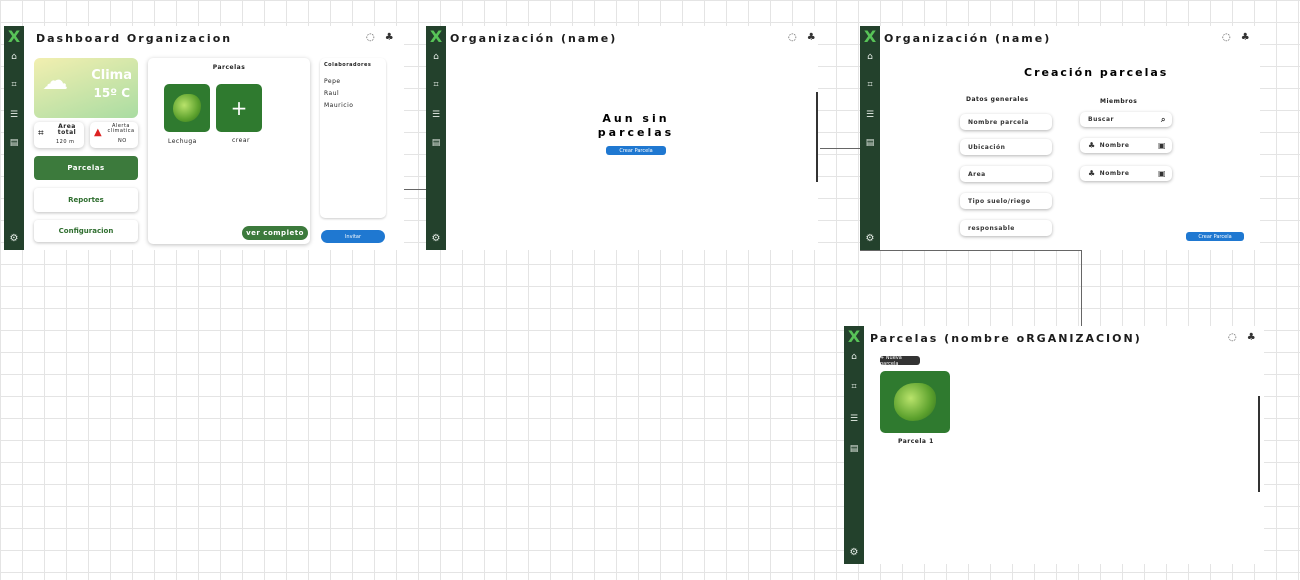 The image size is (1300, 580). Describe the element at coordinates (114, 135) in the screenshot. I see `alert-card: ▲ Alerta climatica NO` at that location.